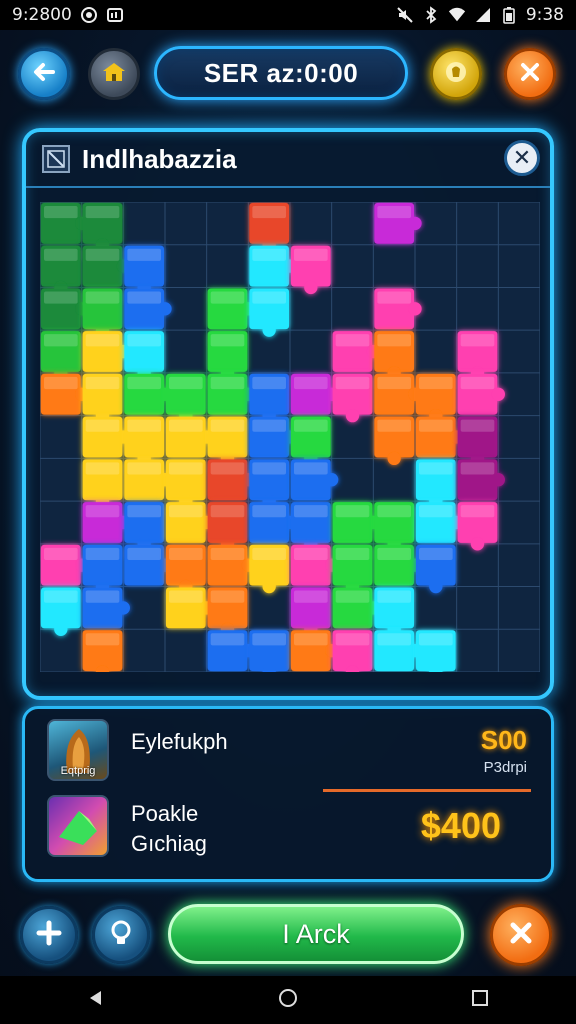  I want to click on arrow-left-icon, so click(44, 74).